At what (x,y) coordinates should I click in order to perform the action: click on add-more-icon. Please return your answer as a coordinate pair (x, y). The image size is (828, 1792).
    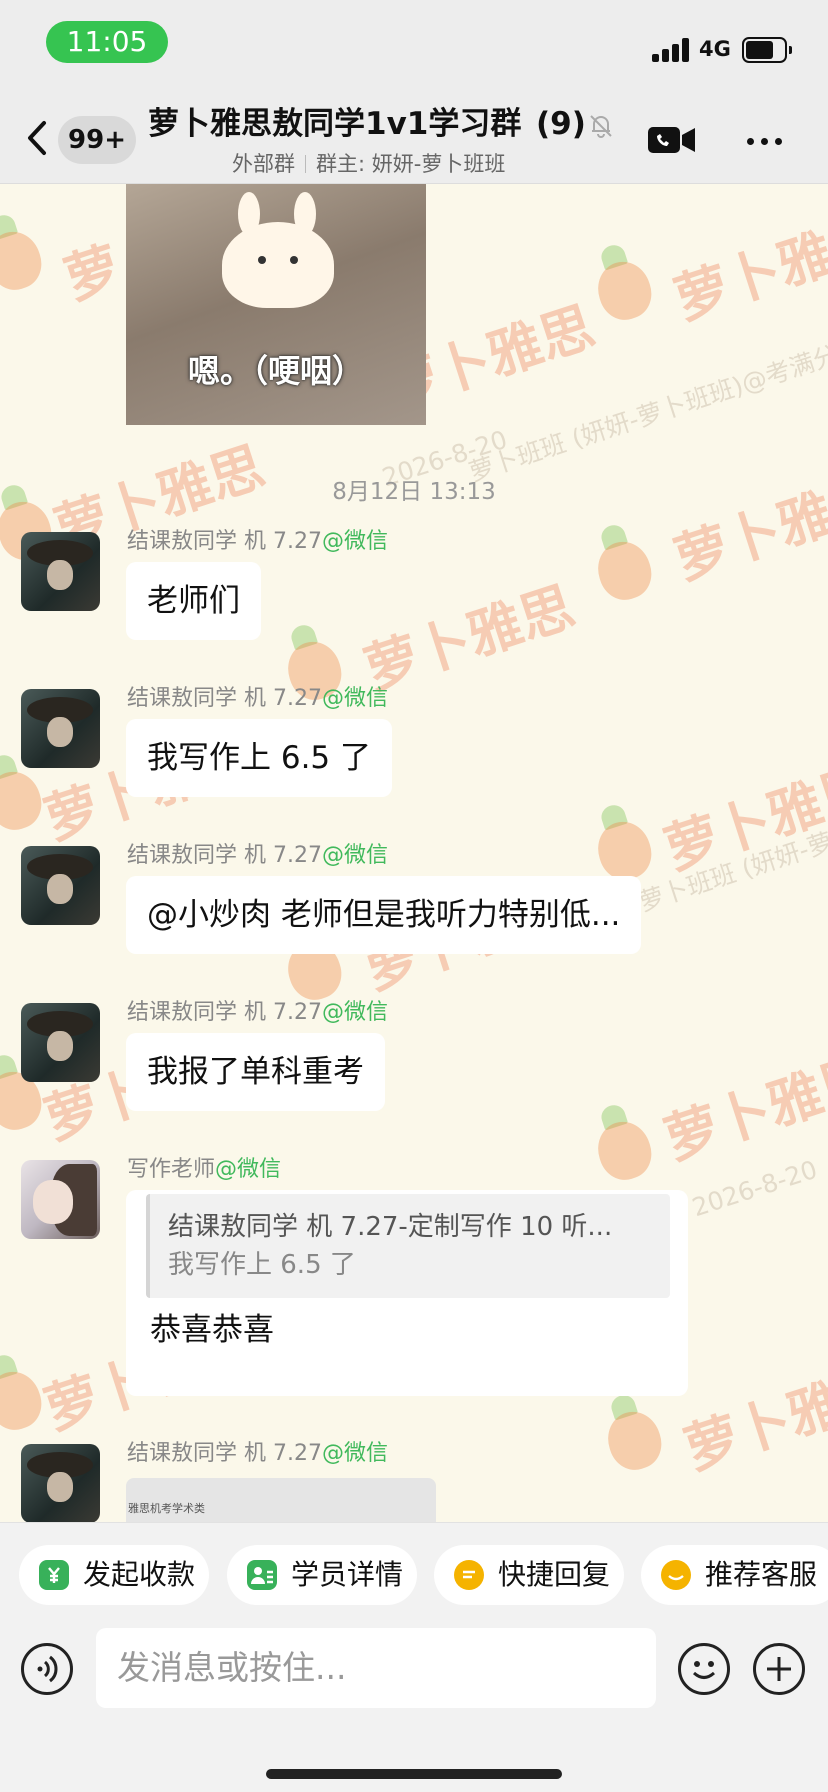
    Looking at the image, I should click on (779, 1669).